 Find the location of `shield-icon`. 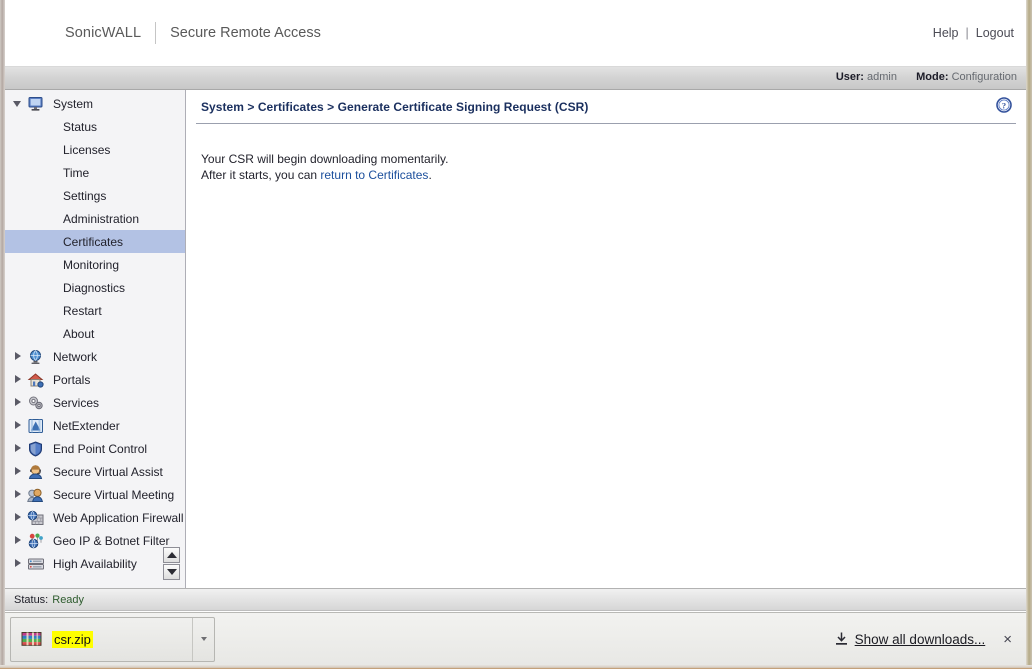

shield-icon is located at coordinates (35, 448).